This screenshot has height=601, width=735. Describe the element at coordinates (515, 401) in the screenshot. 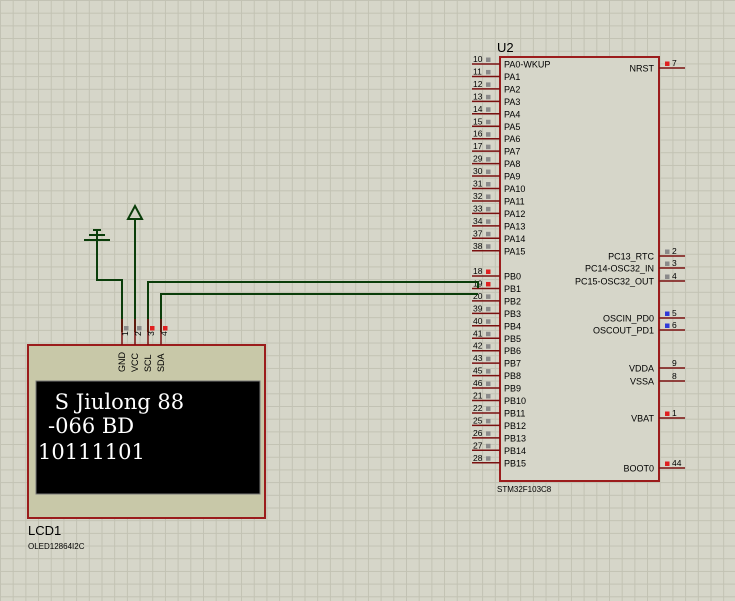

I see `pin-name: PB10` at that location.